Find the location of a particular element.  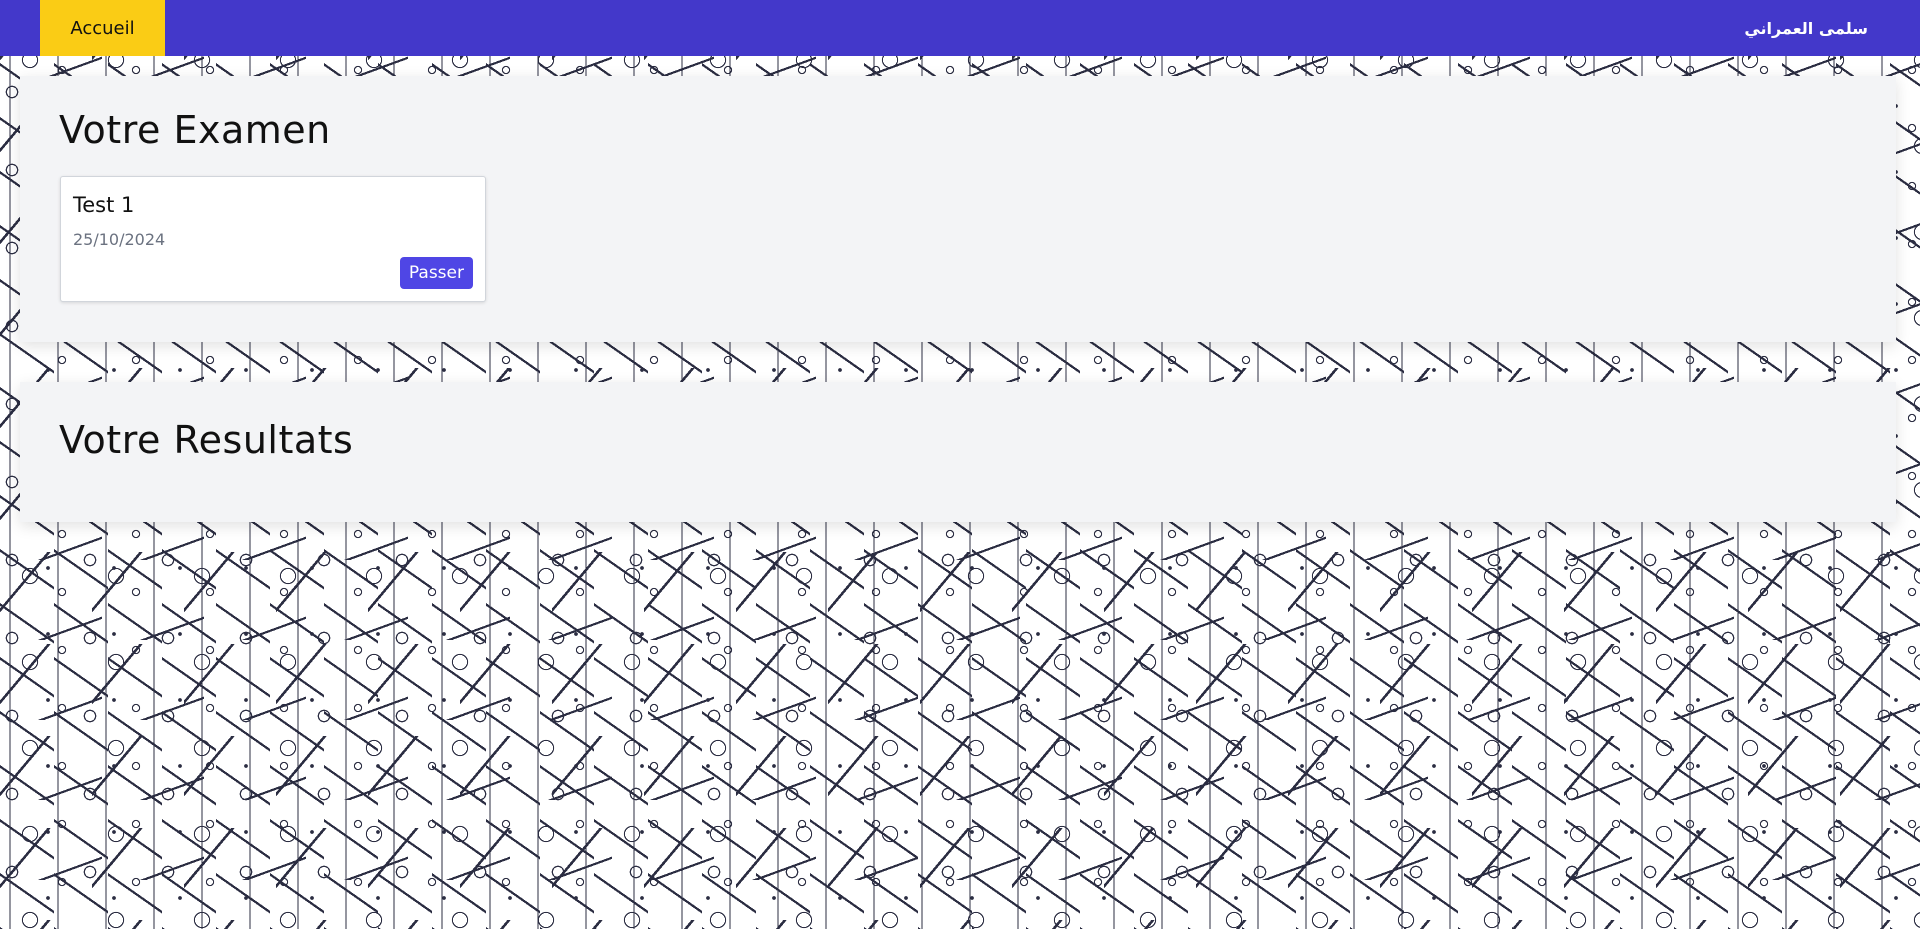

results-panel: Votre Resultats is located at coordinates (958, 452).